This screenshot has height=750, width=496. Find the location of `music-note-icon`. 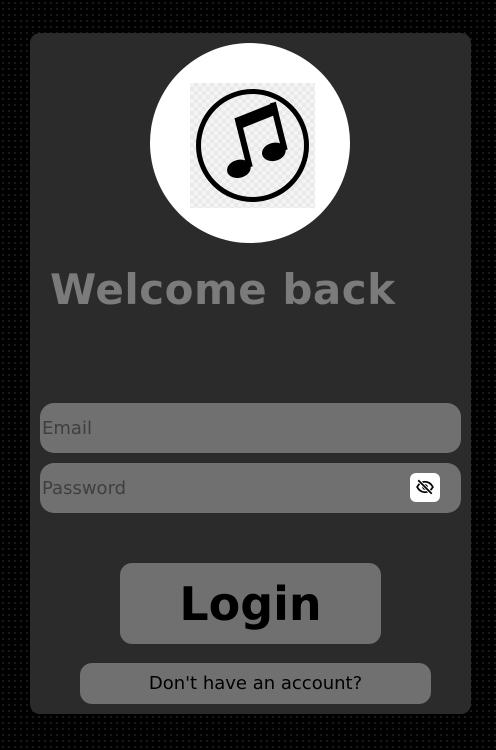

music-note-icon is located at coordinates (252, 145).